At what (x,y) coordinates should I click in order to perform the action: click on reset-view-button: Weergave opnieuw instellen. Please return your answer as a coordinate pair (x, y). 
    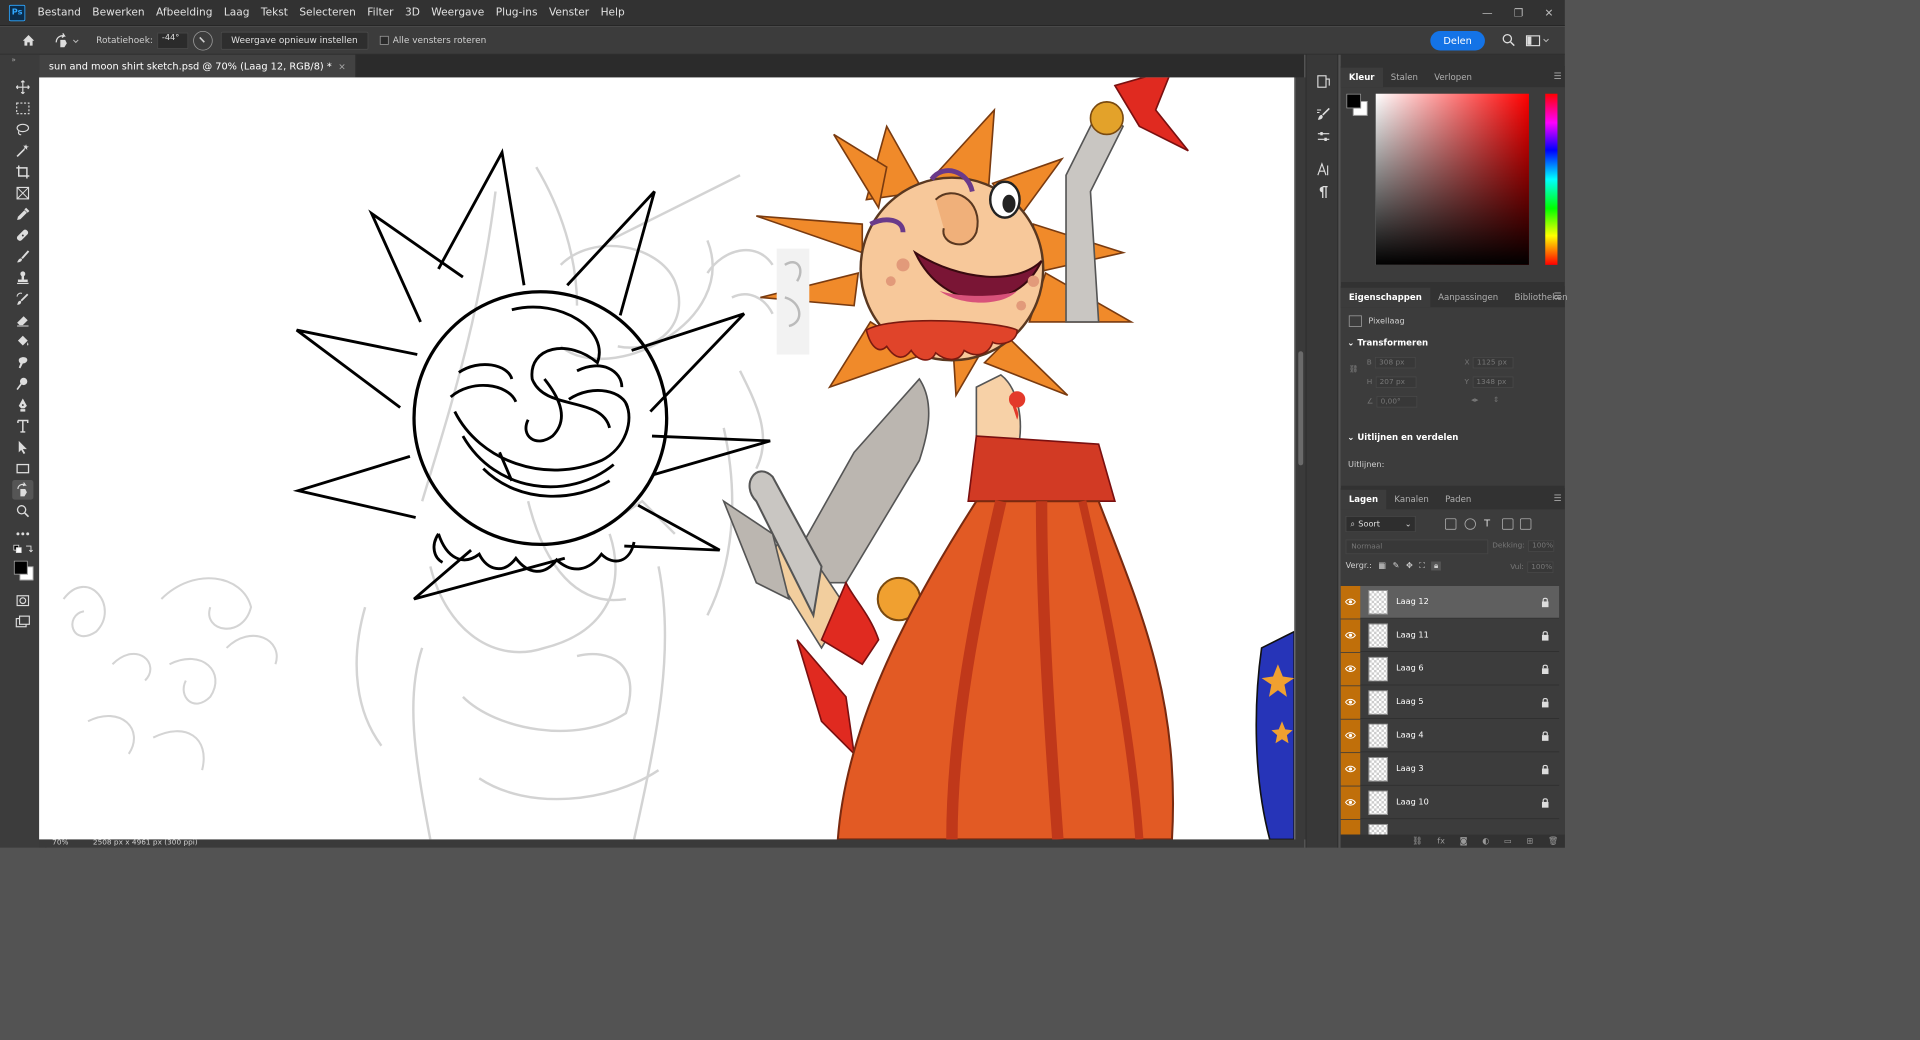
    Looking at the image, I should click on (294, 40).